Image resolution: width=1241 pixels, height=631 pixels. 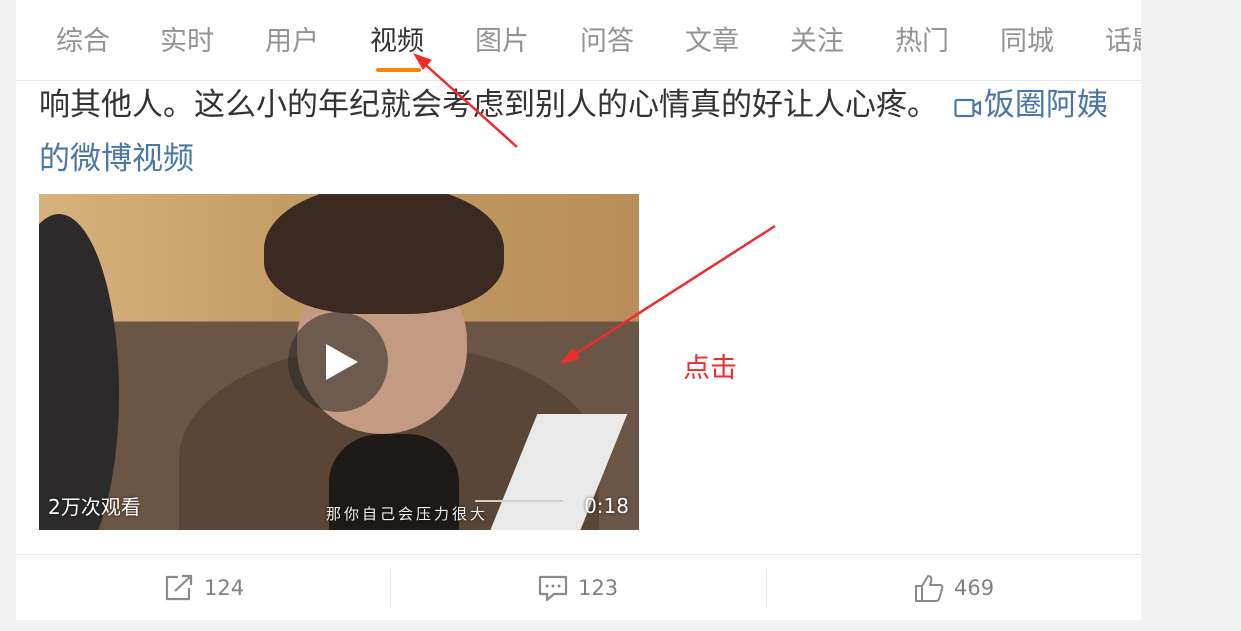 I want to click on video-frame-hair, so click(x=384, y=254).